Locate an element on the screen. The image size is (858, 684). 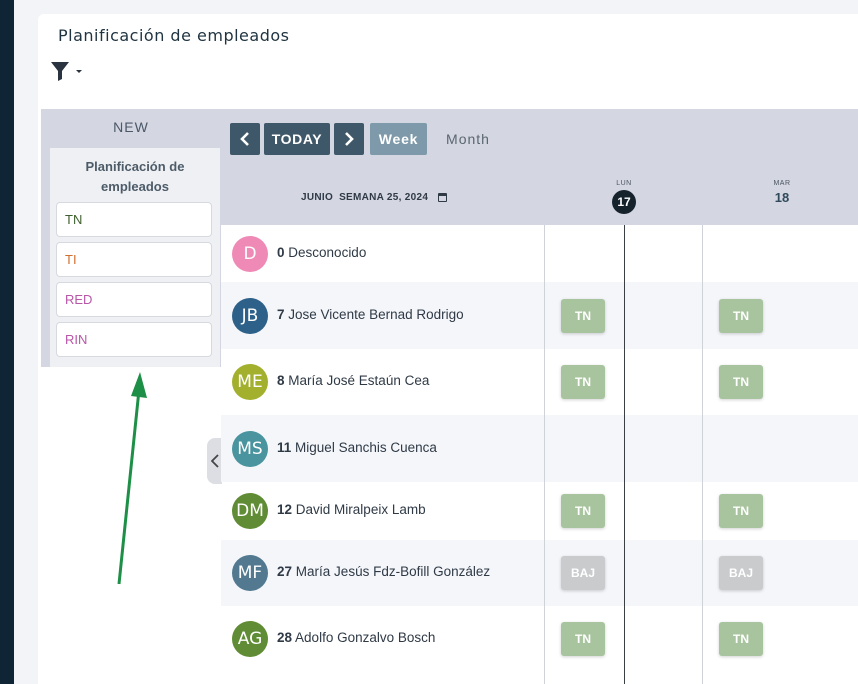
caret-down-icon is located at coordinates (79, 71).